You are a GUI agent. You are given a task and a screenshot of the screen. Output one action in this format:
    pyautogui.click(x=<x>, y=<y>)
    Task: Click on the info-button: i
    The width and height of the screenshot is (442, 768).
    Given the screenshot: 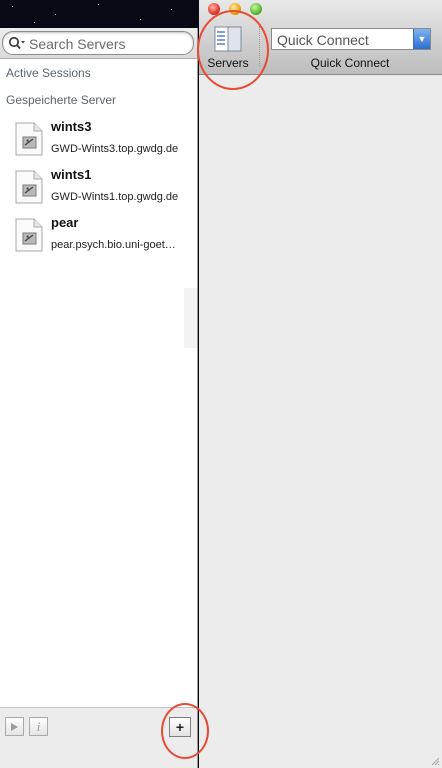 What is the action you would take?
    pyautogui.click(x=38, y=726)
    